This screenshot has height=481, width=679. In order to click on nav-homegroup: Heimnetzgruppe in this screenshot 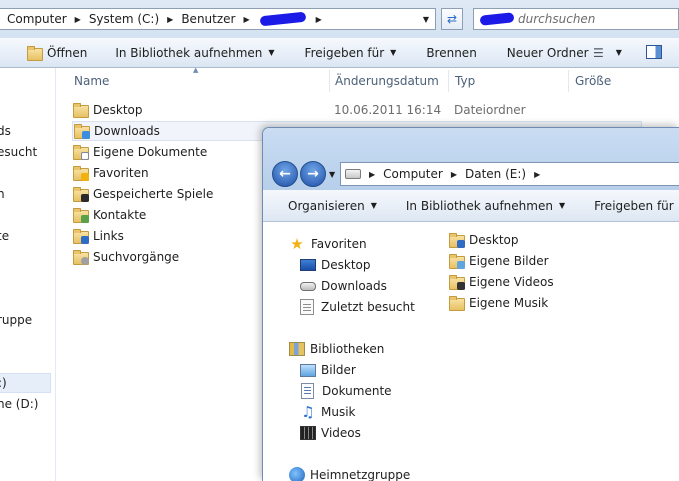, I will do `click(349, 473)`.